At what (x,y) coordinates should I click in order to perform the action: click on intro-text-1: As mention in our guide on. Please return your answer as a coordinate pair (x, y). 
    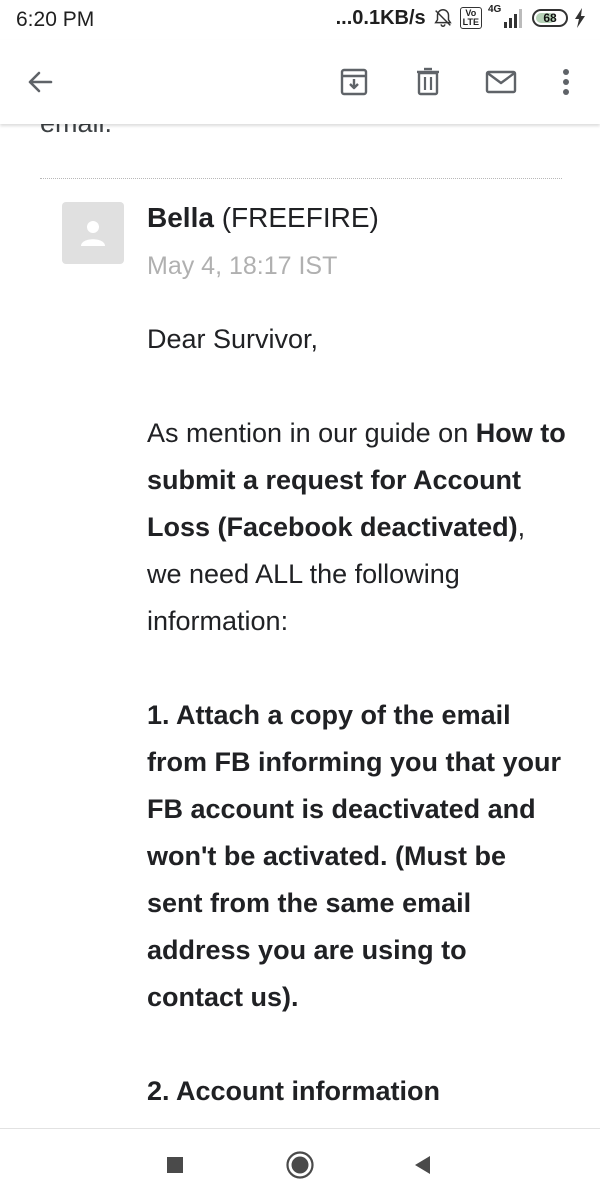
    Looking at the image, I should click on (311, 433).